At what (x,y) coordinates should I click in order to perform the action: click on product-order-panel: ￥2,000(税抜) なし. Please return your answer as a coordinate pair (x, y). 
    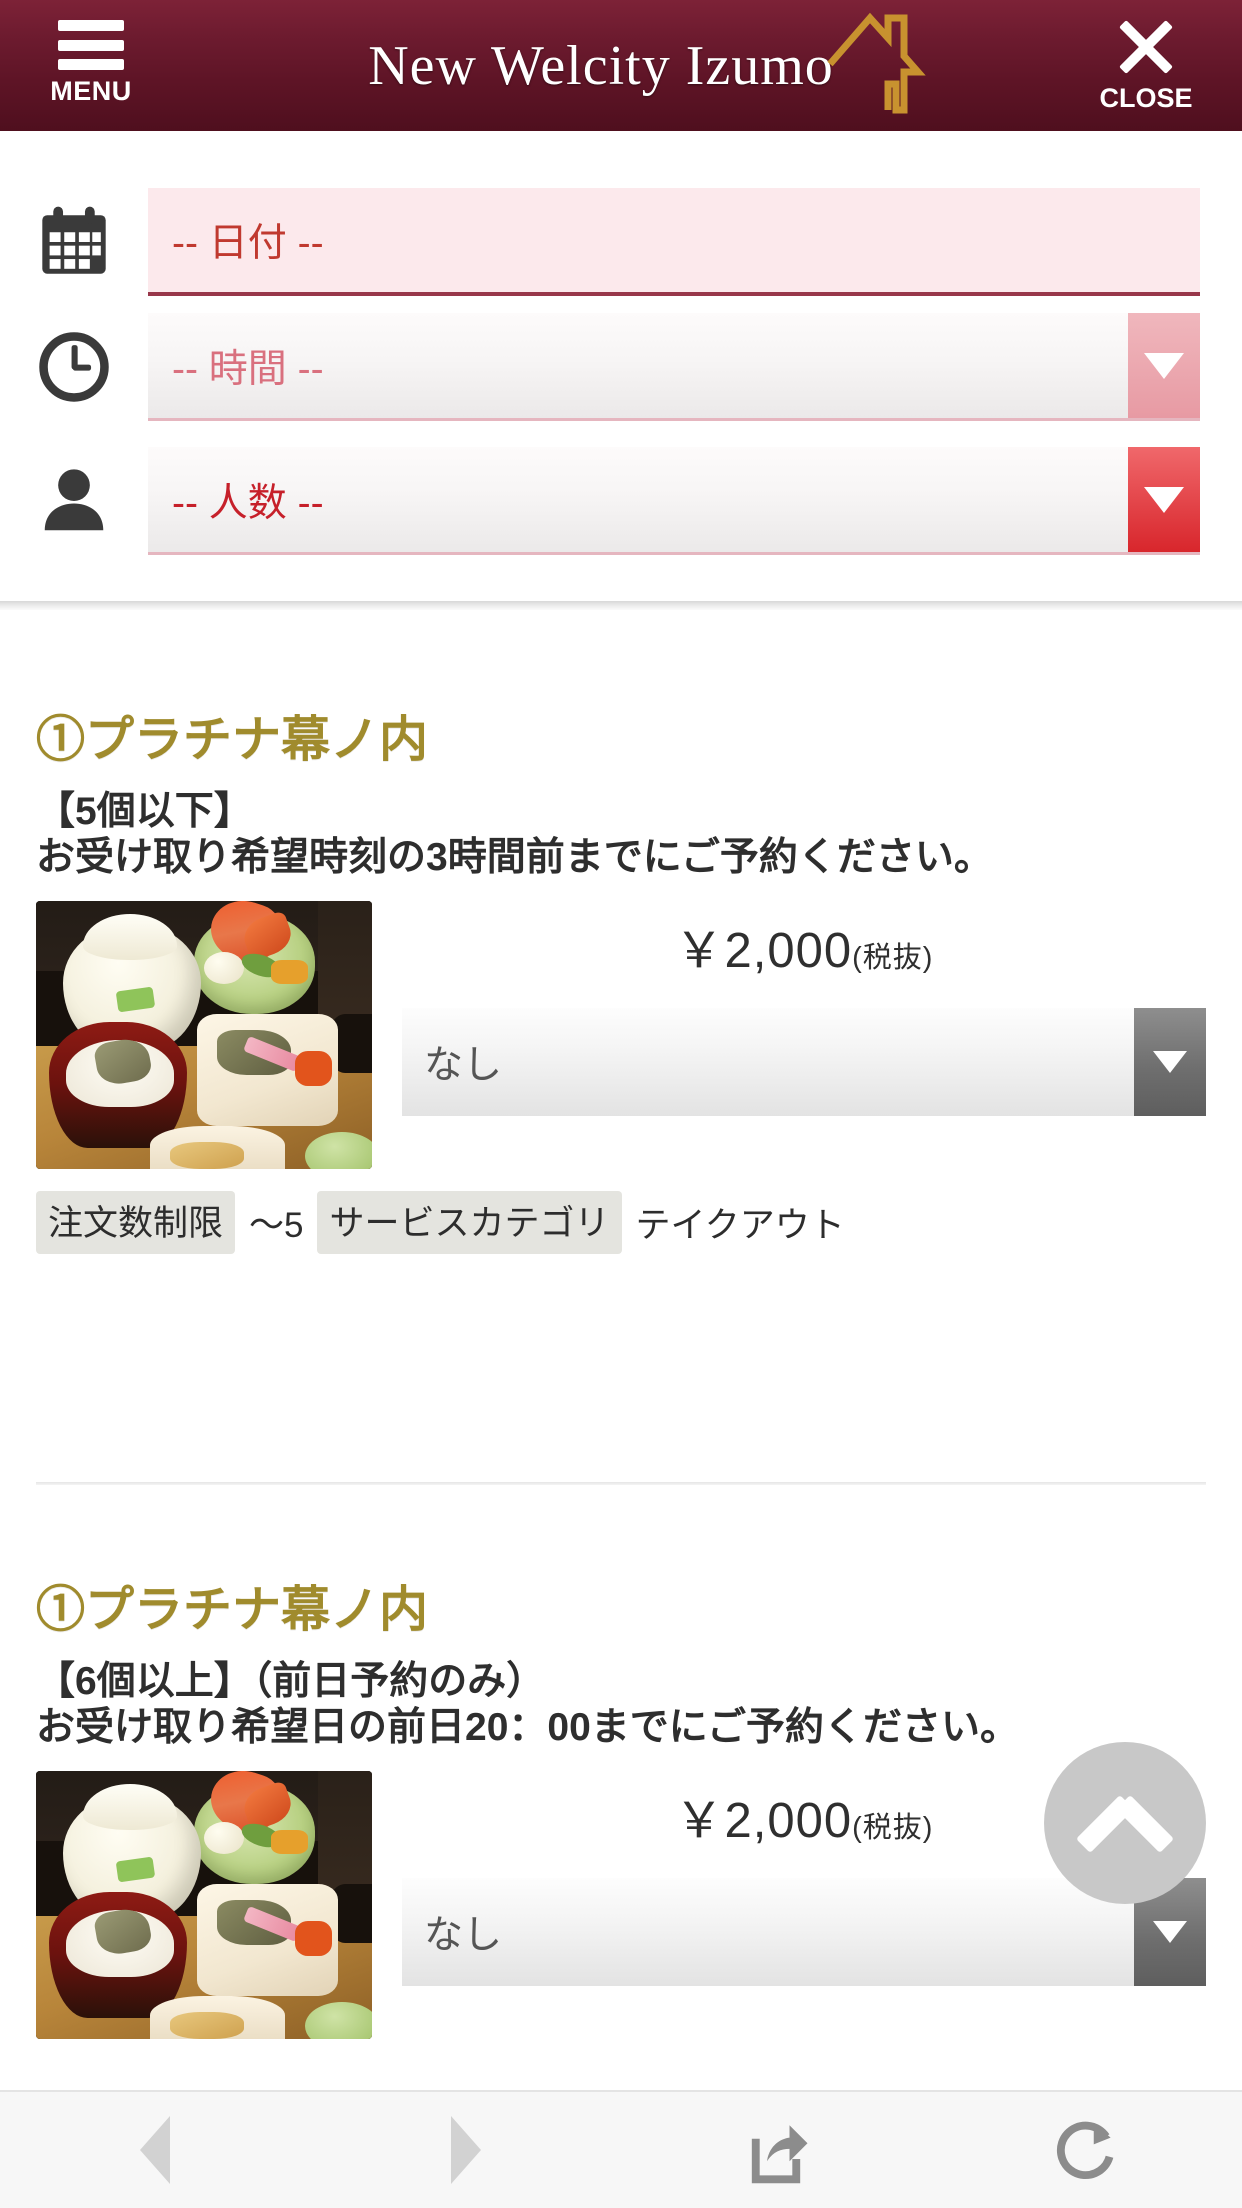
    Looking at the image, I should click on (807, 1035).